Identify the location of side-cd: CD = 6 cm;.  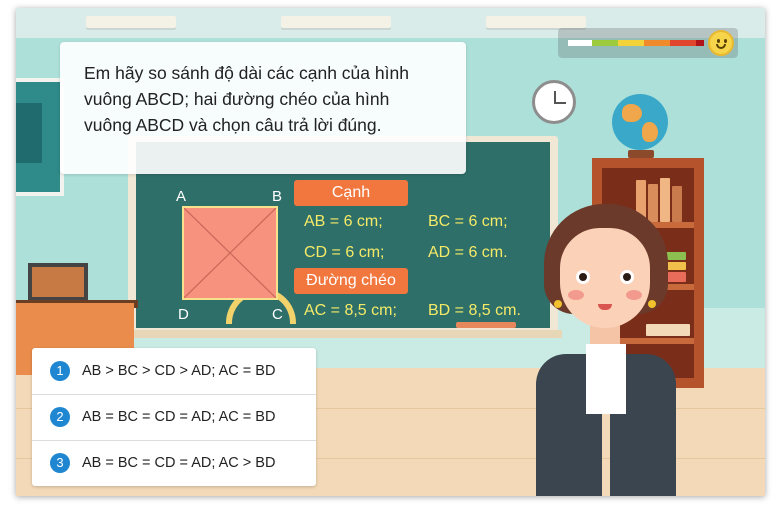
(344, 252).